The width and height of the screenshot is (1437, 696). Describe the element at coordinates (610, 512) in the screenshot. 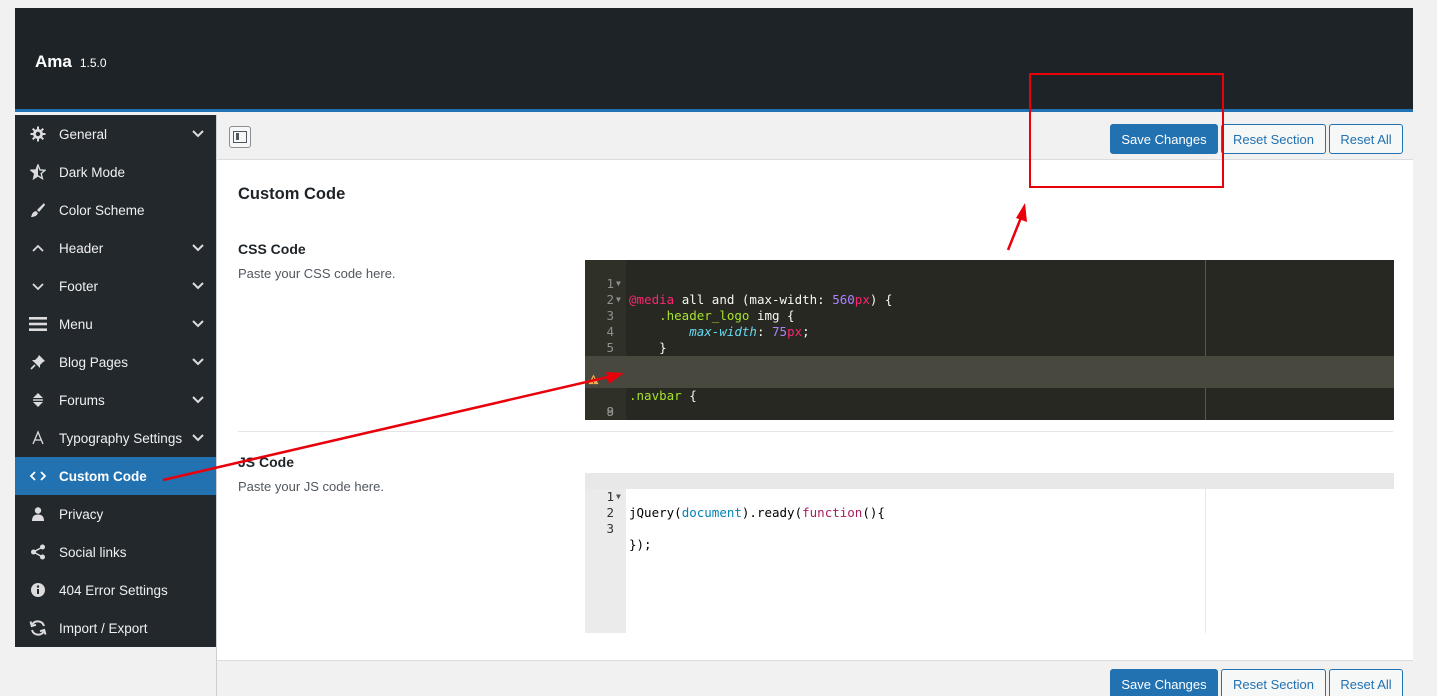

I see `code-line: 2` at that location.